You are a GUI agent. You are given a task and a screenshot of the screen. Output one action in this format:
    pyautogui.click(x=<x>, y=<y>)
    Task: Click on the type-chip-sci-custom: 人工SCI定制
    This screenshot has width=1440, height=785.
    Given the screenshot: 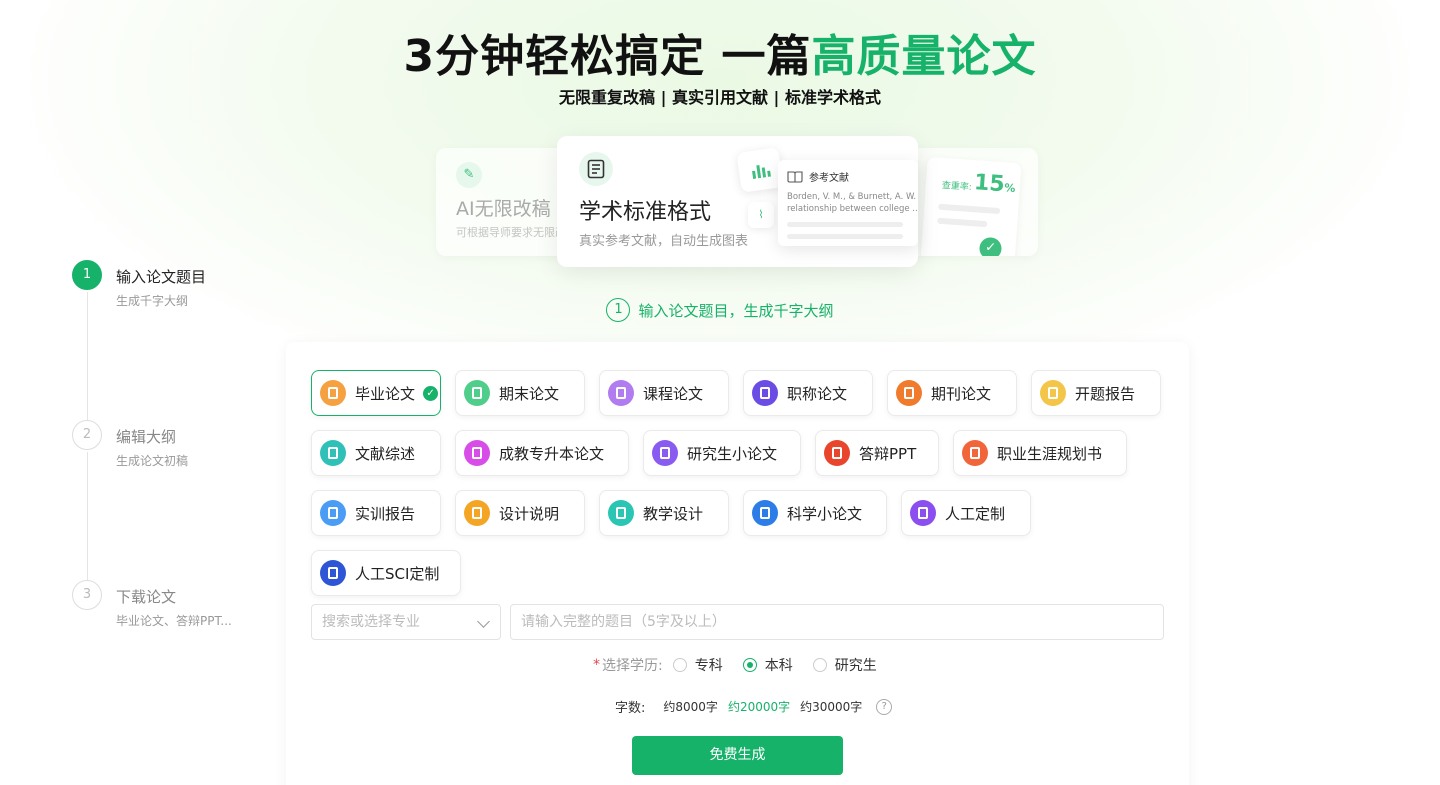 What is the action you would take?
    pyautogui.click(x=386, y=573)
    